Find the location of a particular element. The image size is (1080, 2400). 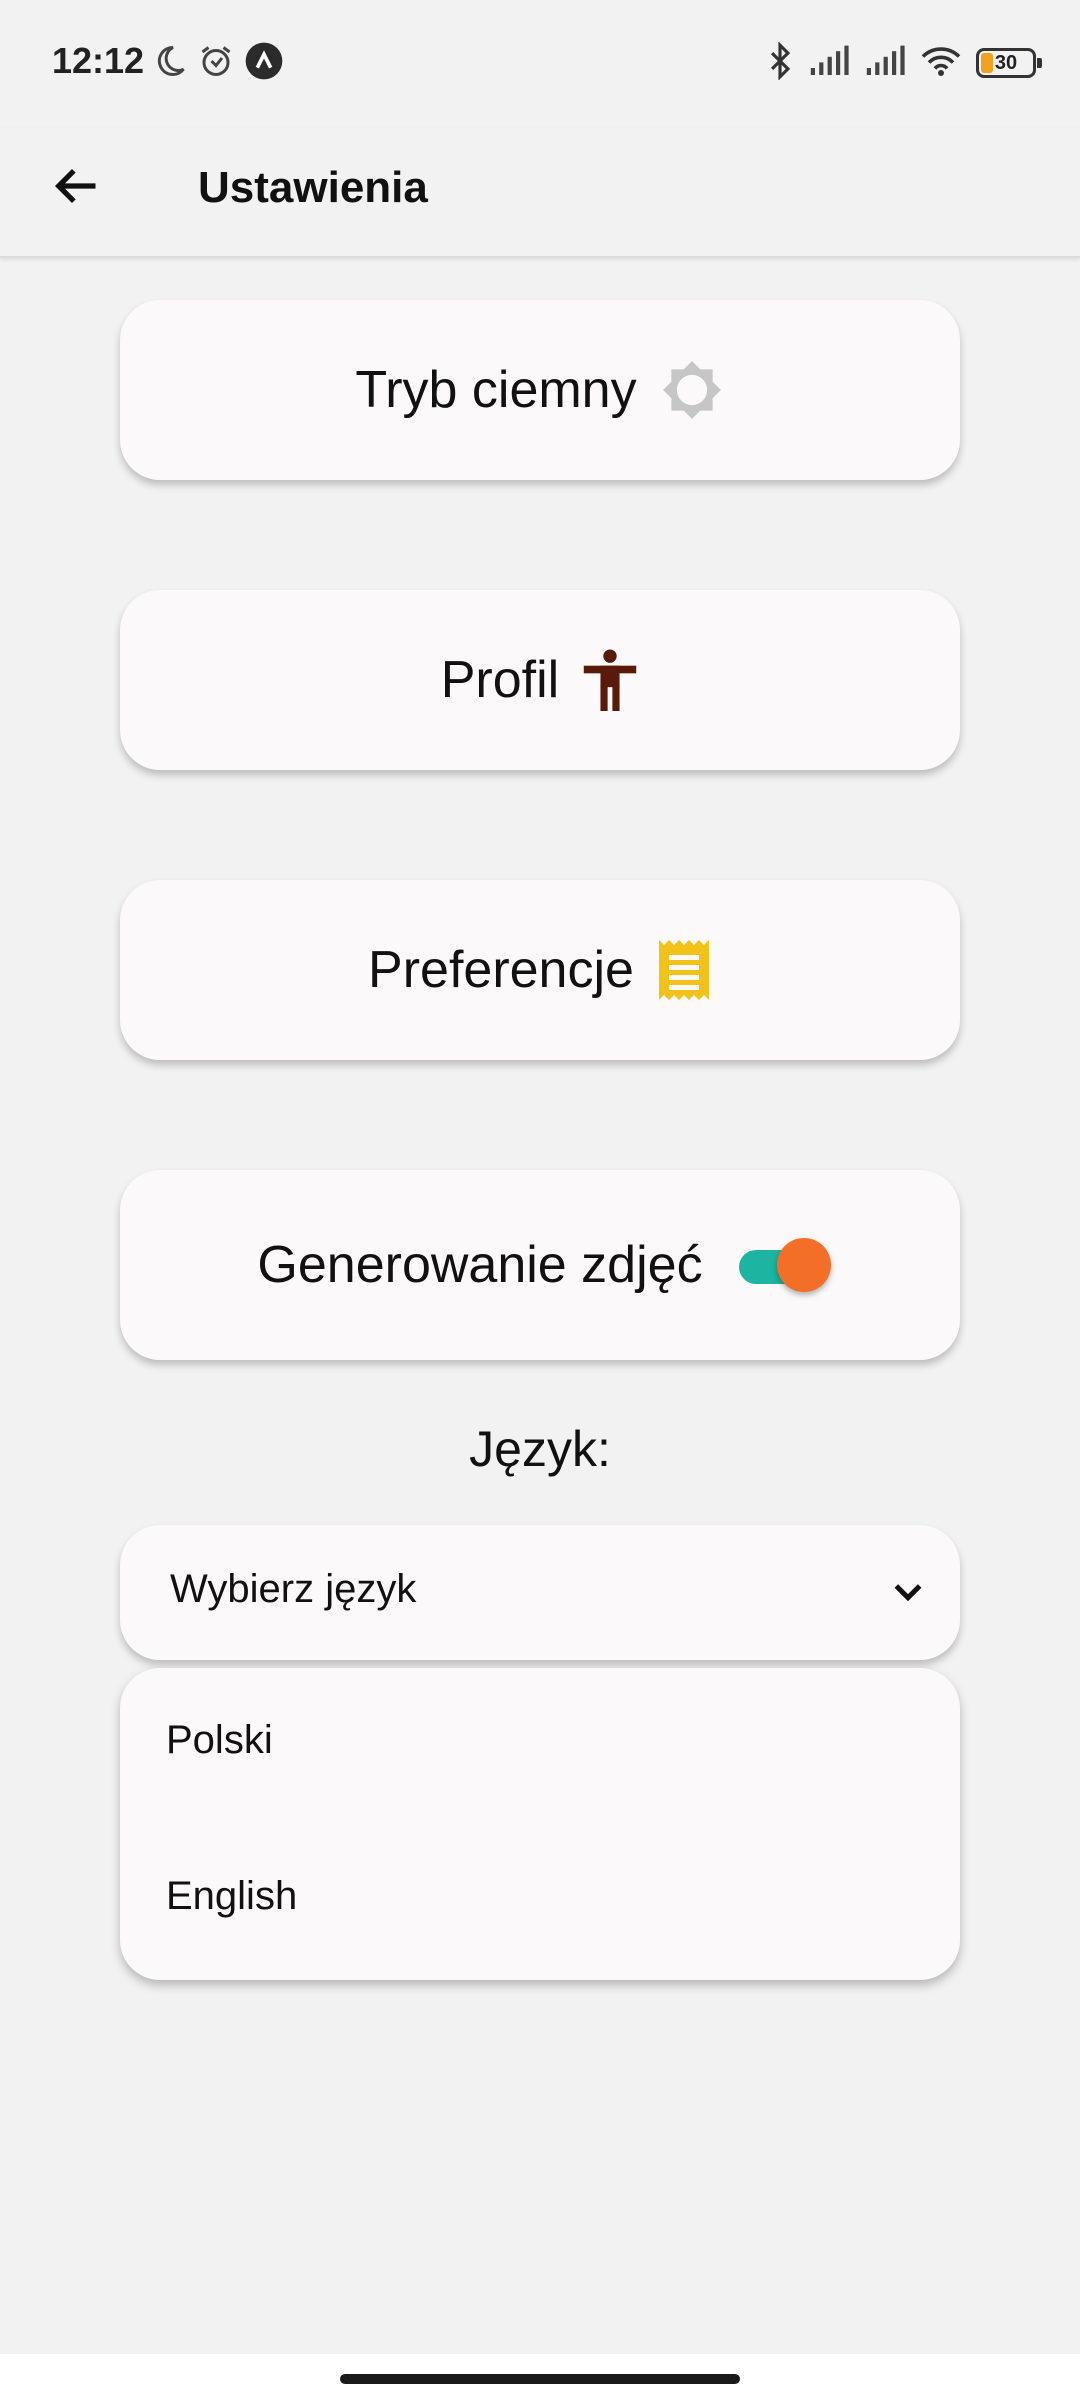

language-label: Język: is located at coordinates (540, 1449).